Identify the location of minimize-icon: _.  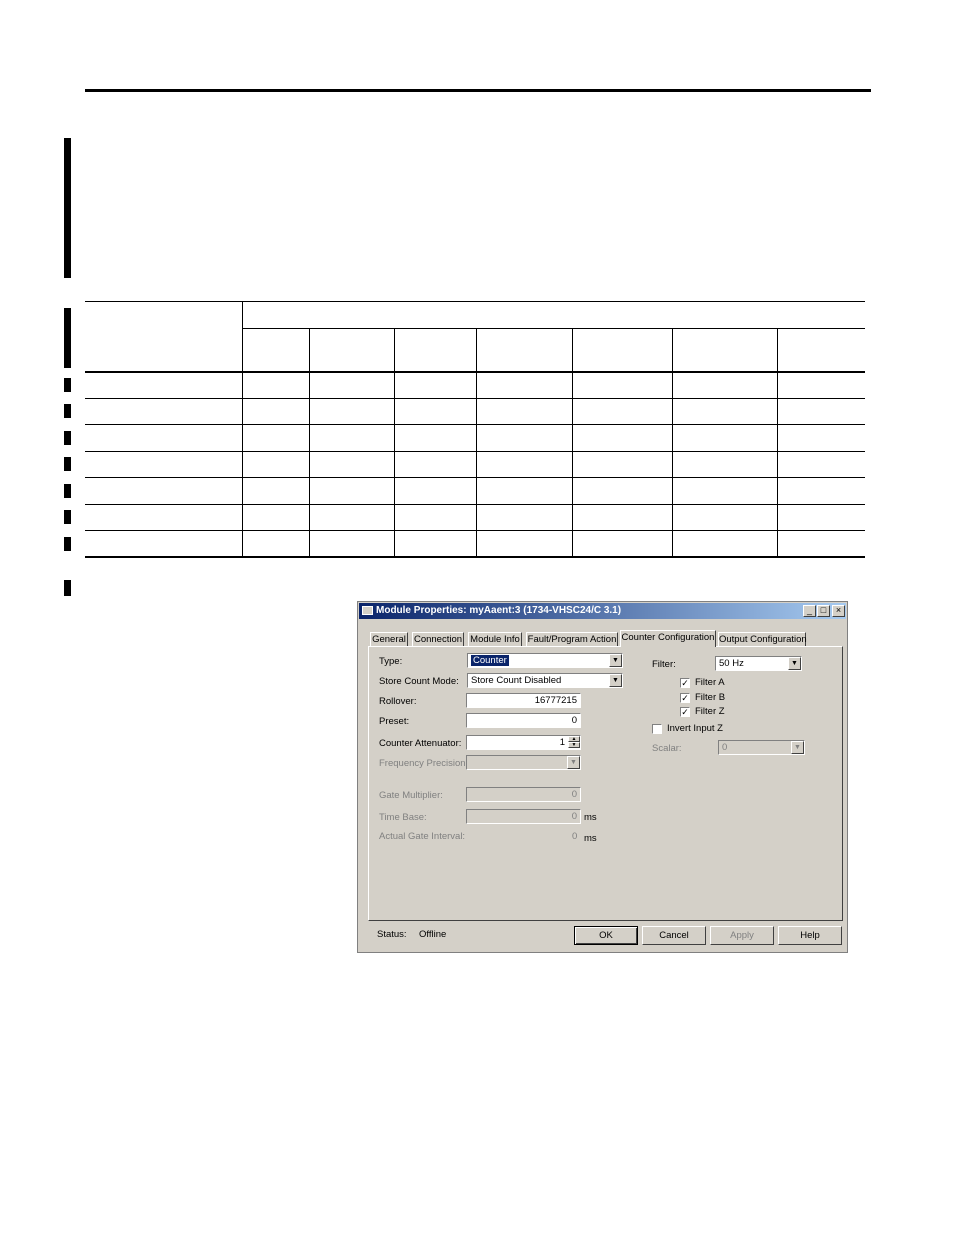
(809, 611).